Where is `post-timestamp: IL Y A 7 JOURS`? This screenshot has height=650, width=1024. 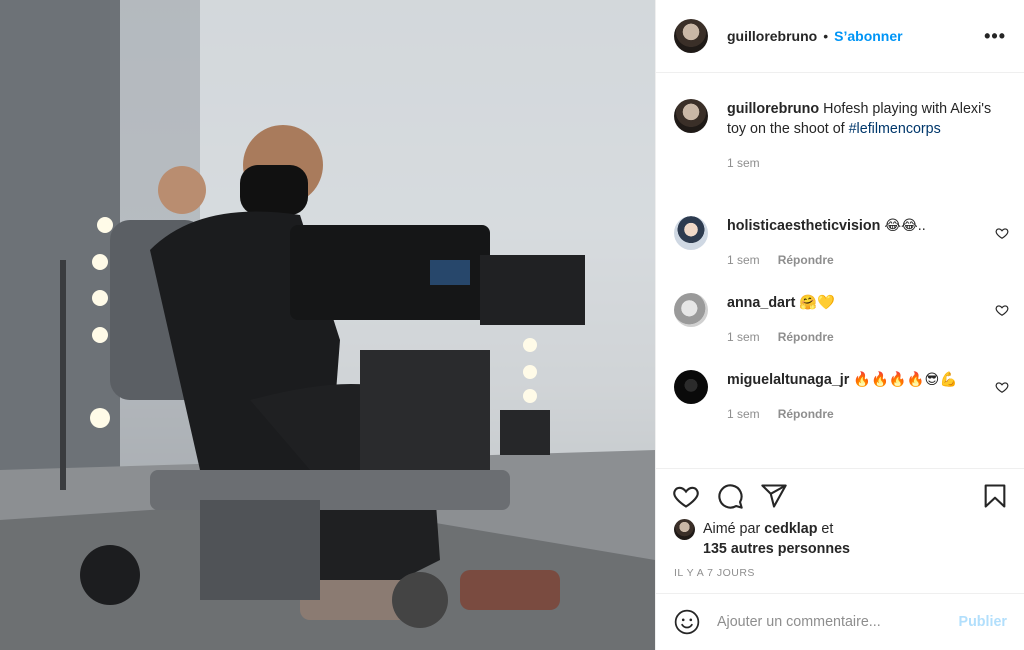 post-timestamp: IL Y A 7 JOURS is located at coordinates (840, 569).